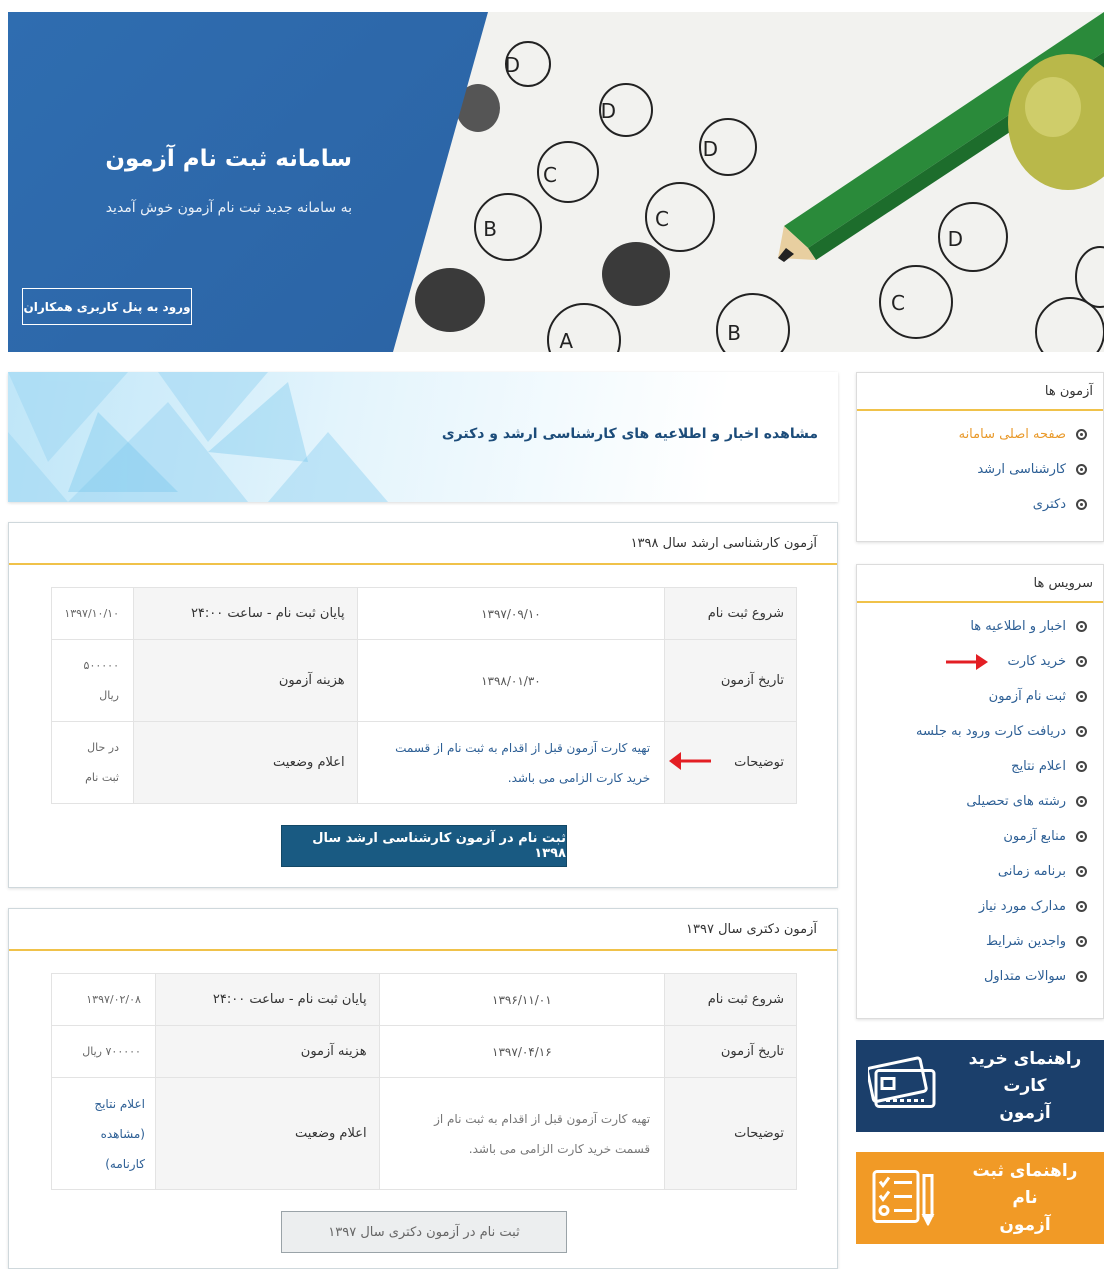 The width and height of the screenshot is (1104, 1269). I want to click on register-guide-button: راهنمای ثبت نام آزمون, so click(980, 1198).